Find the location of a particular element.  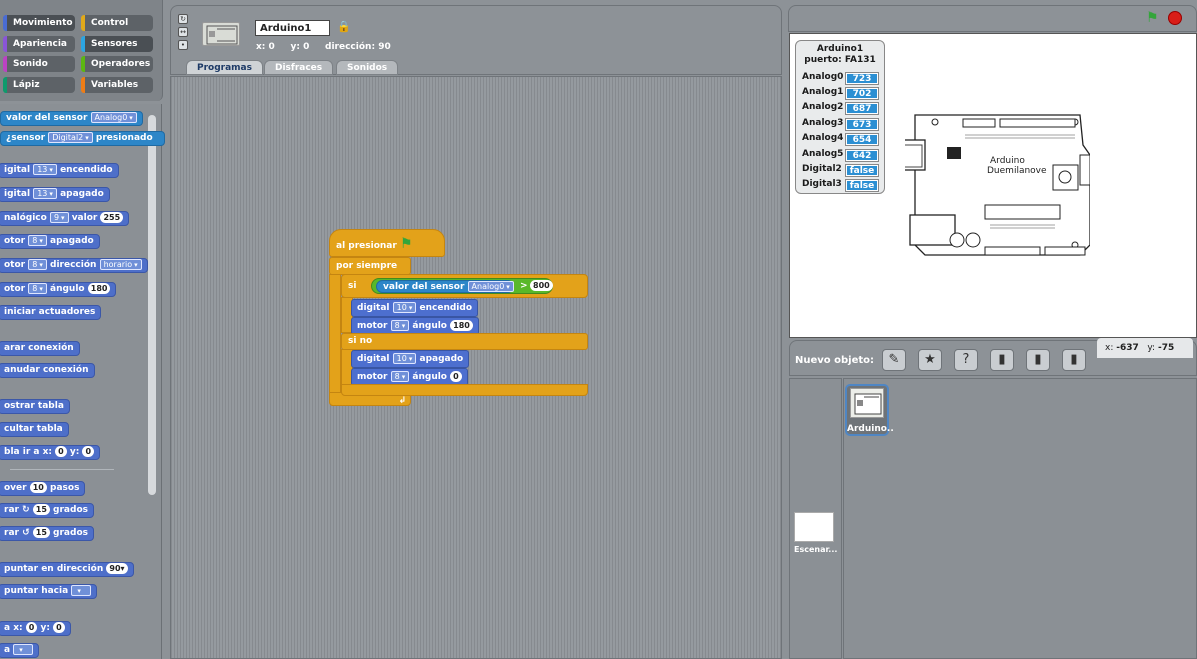

block-table-goto: bla ir a x: 0 y: 0 is located at coordinates (50, 452).